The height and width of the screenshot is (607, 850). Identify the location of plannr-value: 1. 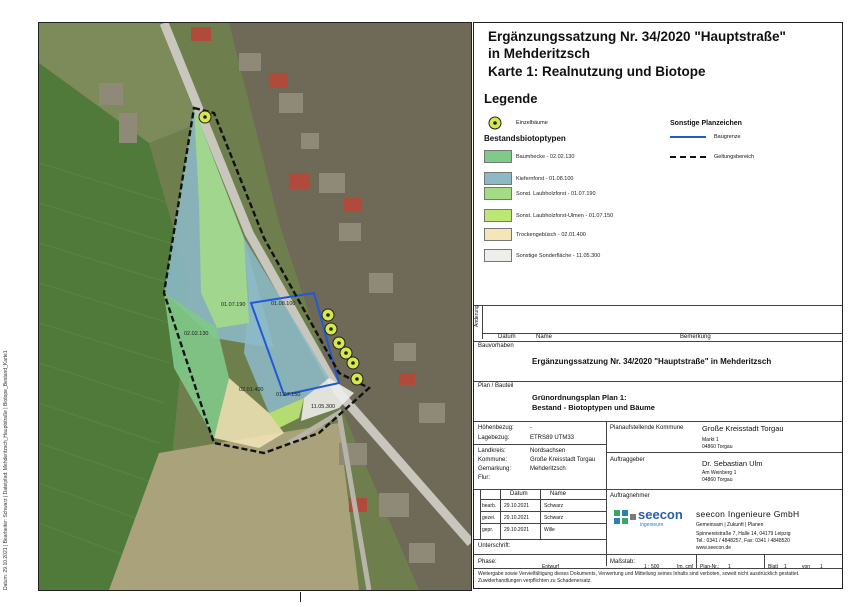
(729, 567).